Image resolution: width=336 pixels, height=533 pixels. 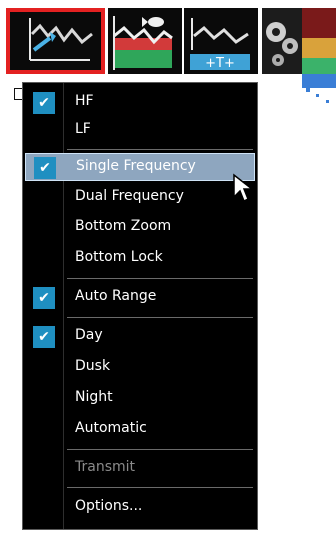 I want to click on menu-item-label: Night, so click(x=94, y=397).